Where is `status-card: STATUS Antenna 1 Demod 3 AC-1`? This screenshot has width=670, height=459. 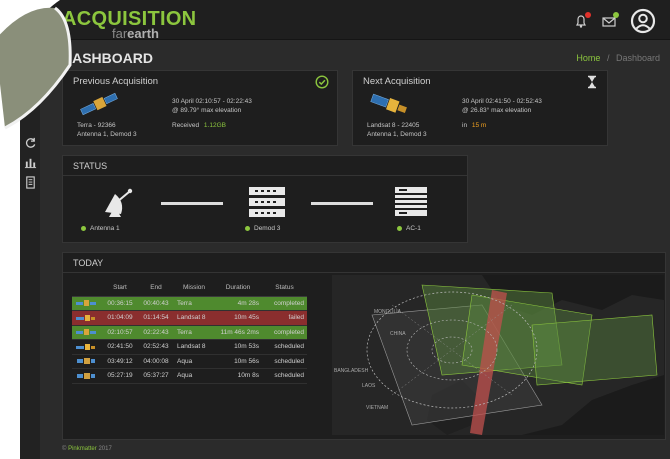 status-card: STATUS Antenna 1 Demod 3 AC-1 is located at coordinates (265, 199).